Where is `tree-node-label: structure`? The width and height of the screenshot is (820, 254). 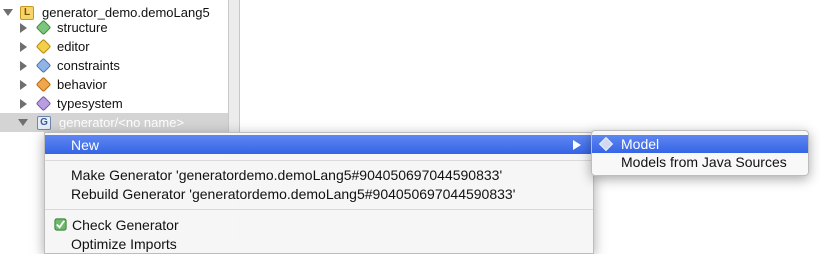 tree-node-label: structure is located at coordinates (82, 27).